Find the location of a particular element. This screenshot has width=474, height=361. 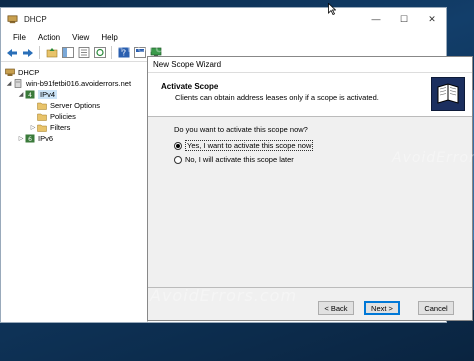

radio-activate-later-label: No, I will activate this scope later is located at coordinates (239, 159).